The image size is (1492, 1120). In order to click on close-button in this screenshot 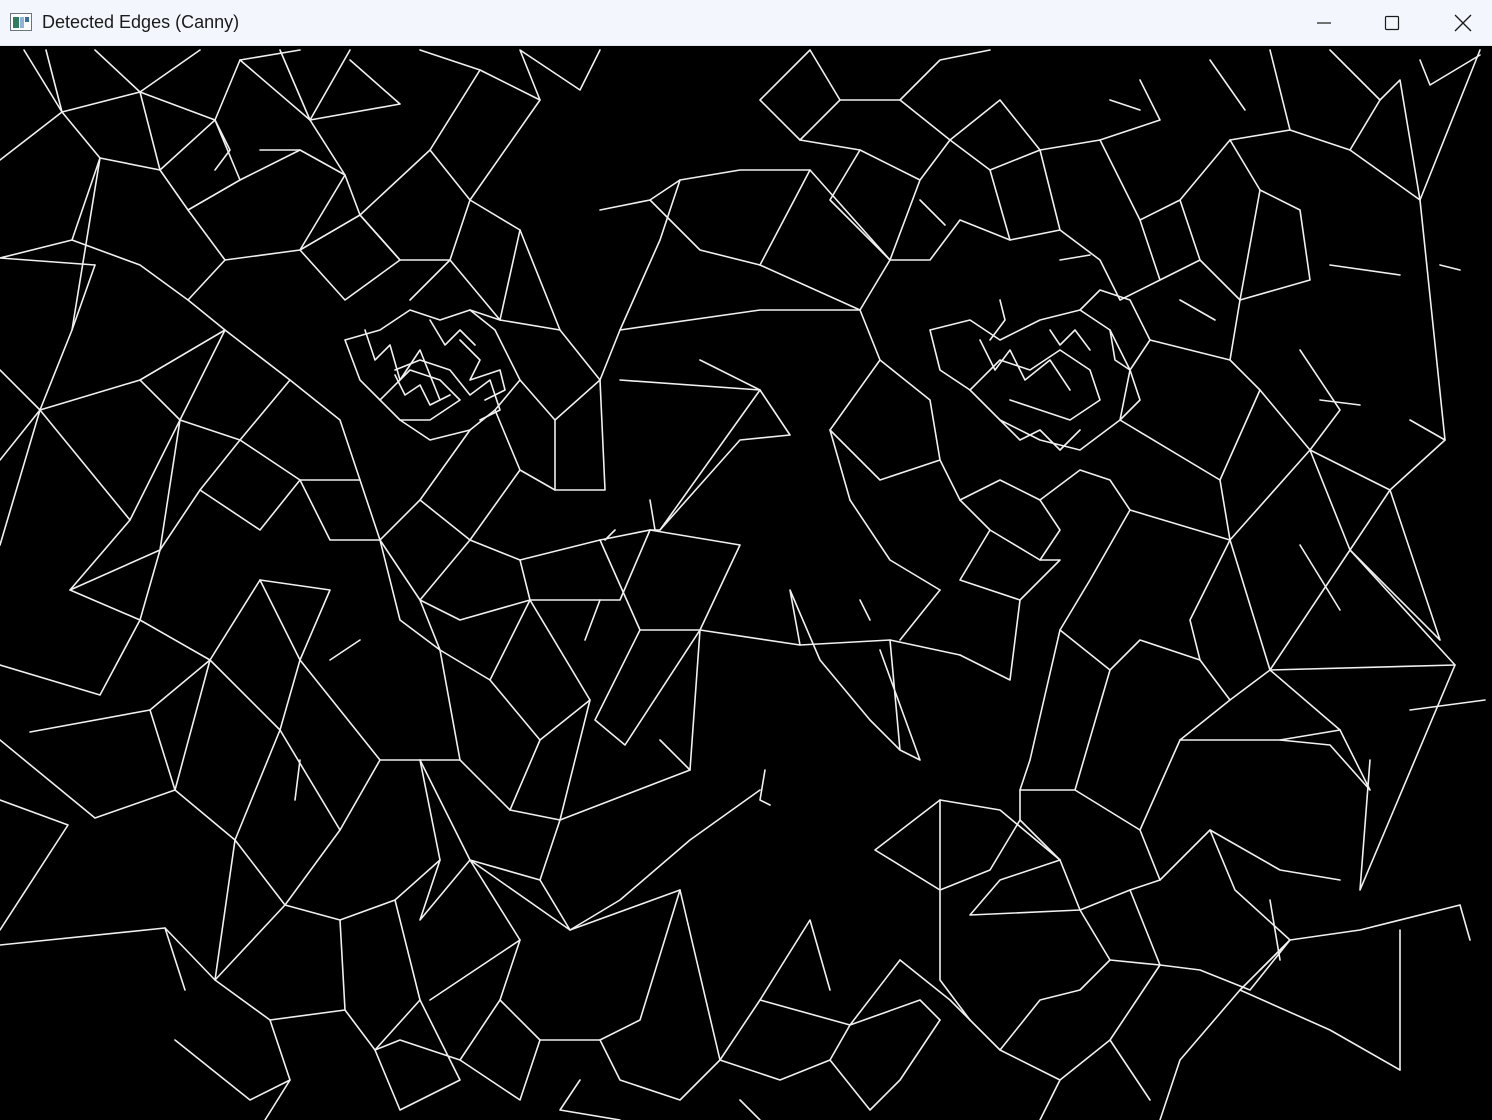, I will do `click(1460, 23)`.